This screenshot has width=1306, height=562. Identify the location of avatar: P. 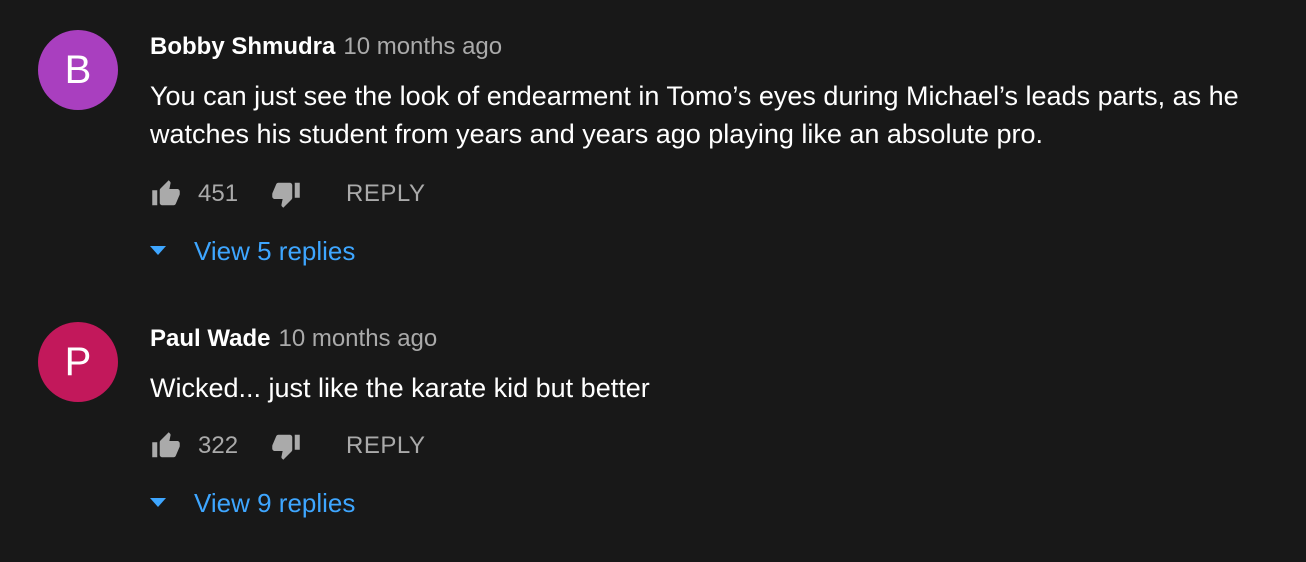
(78, 362).